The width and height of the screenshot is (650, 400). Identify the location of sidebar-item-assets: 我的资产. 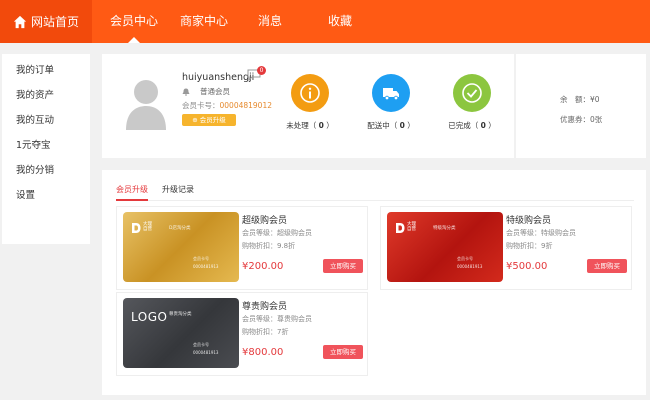
(35, 94).